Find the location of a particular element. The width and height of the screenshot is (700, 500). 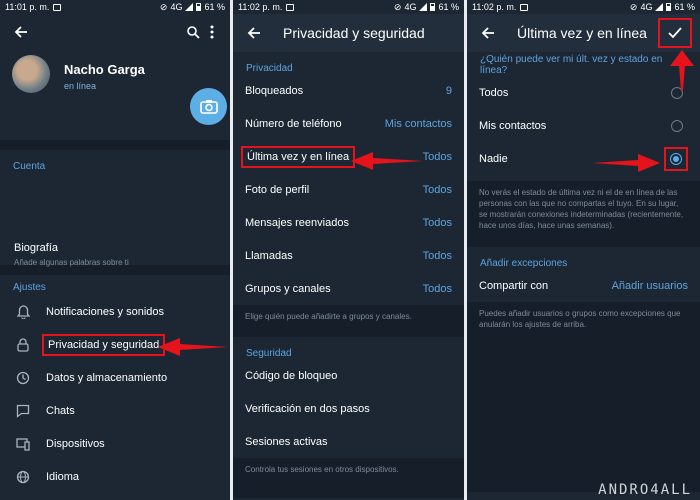

item-label: Bloqueados is located at coordinates (274, 90).